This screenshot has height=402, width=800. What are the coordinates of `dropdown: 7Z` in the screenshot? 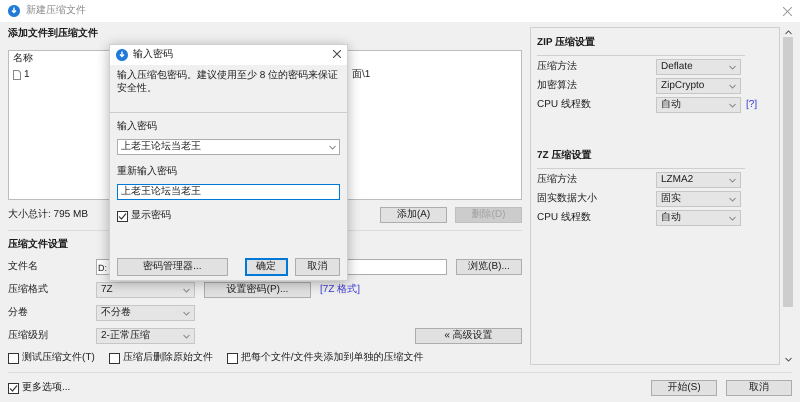 It's located at (145, 290).